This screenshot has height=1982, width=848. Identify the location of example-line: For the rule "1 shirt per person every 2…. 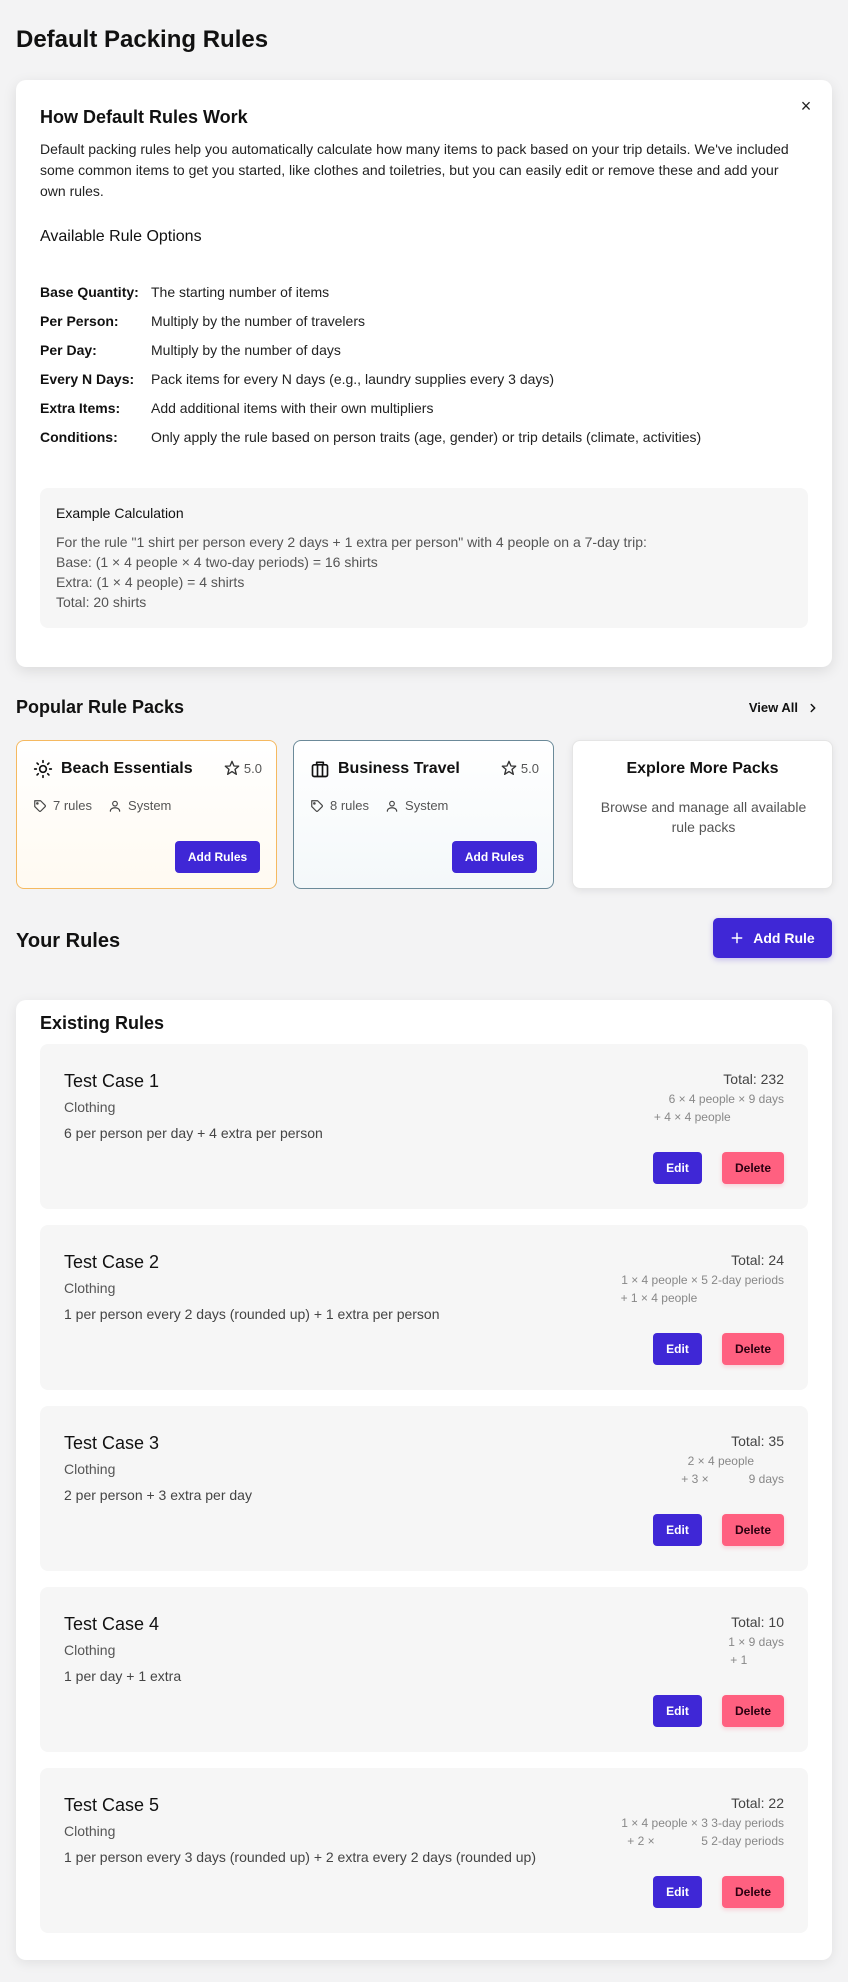
(351, 542).